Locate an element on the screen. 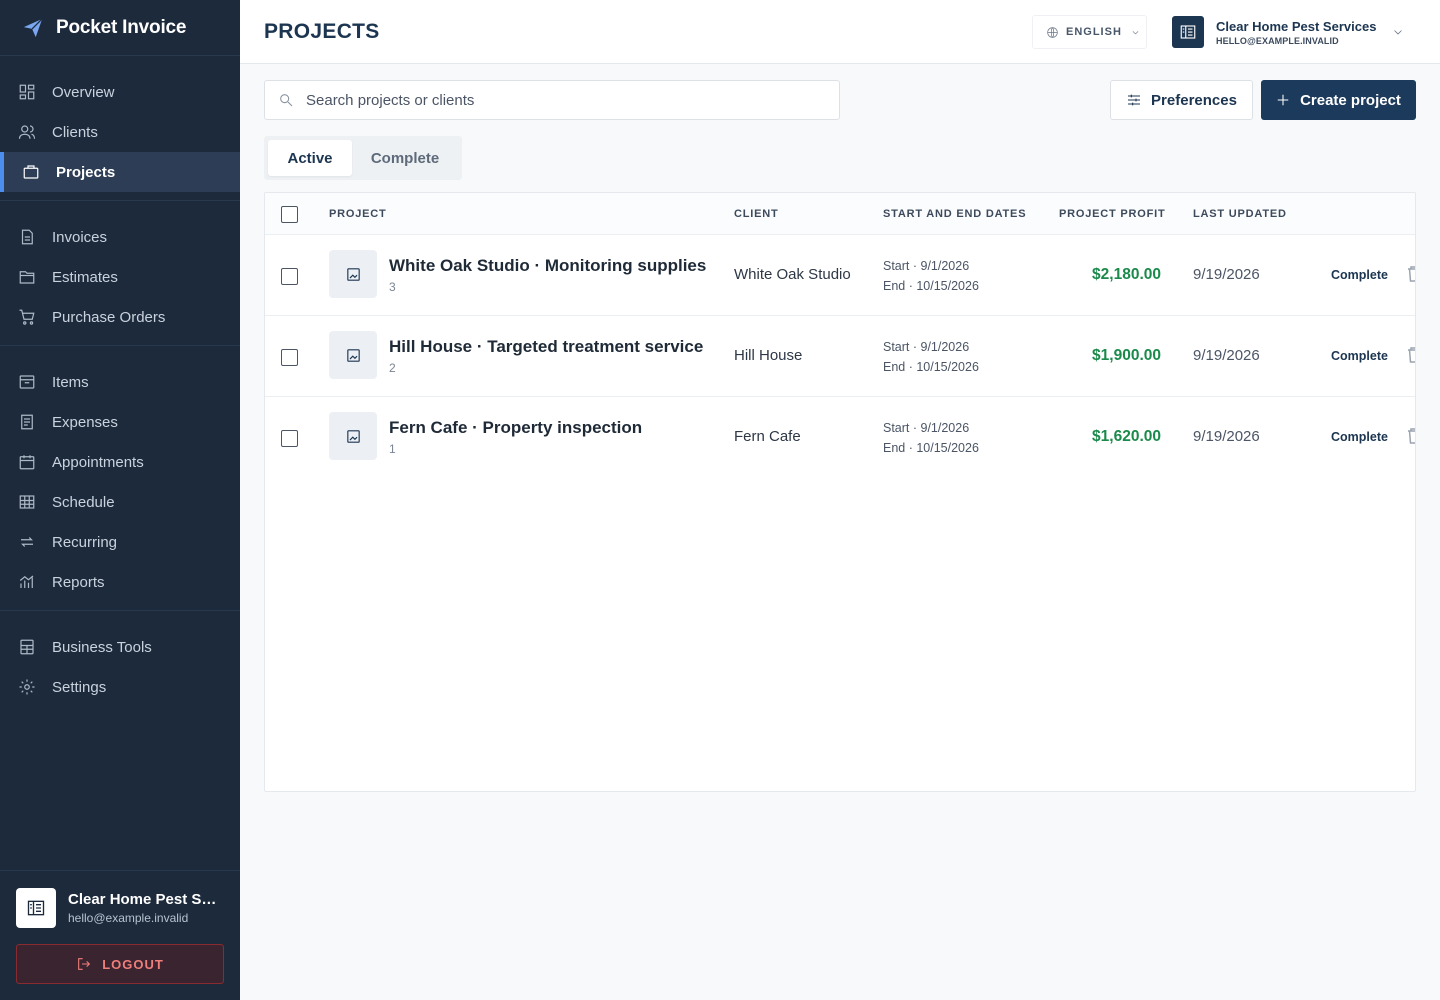  calendar-icon is located at coordinates (27, 462).